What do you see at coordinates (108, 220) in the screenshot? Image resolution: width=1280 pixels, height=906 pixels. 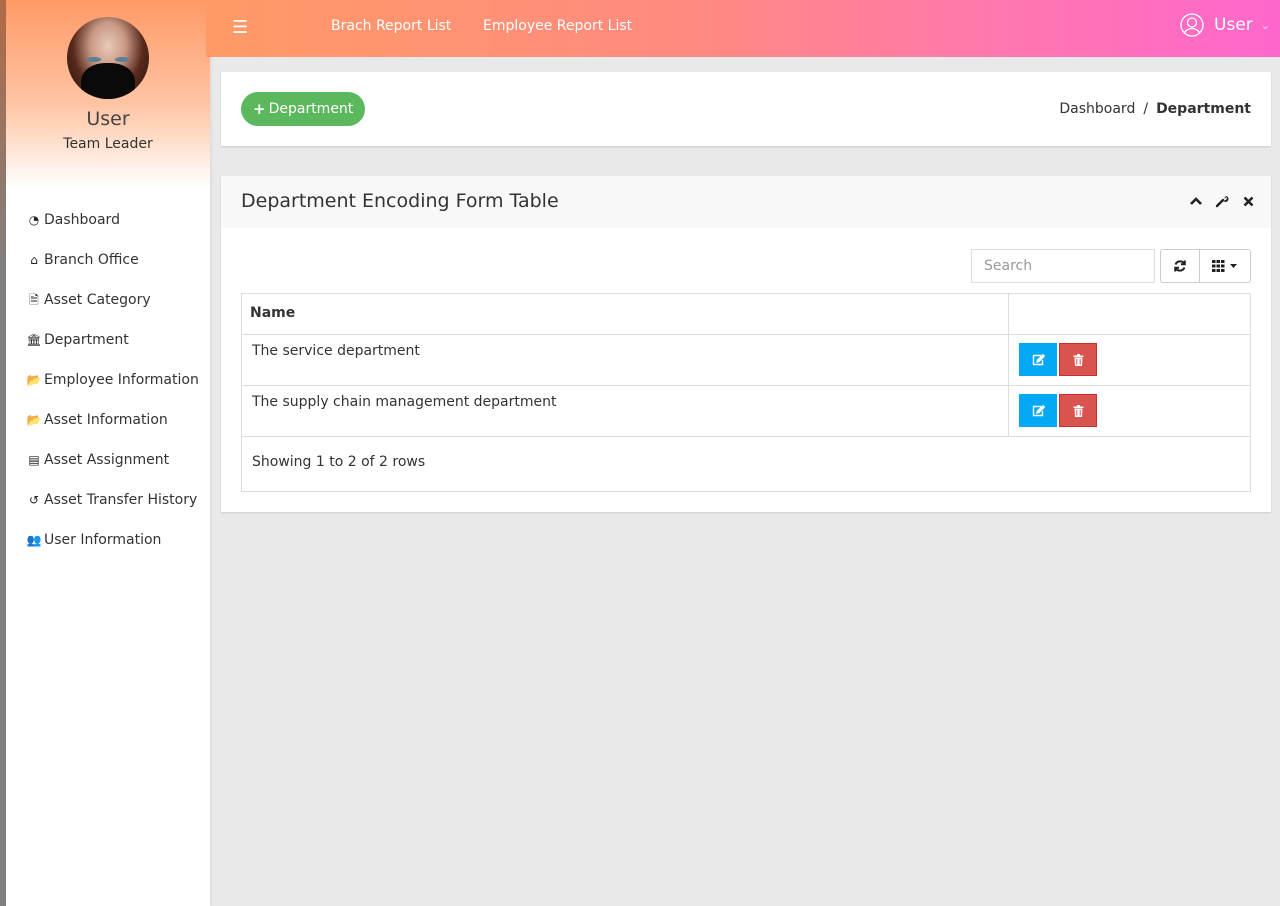 I see `sidebar-item-dashboard: ◔ Dashboard` at bounding box center [108, 220].